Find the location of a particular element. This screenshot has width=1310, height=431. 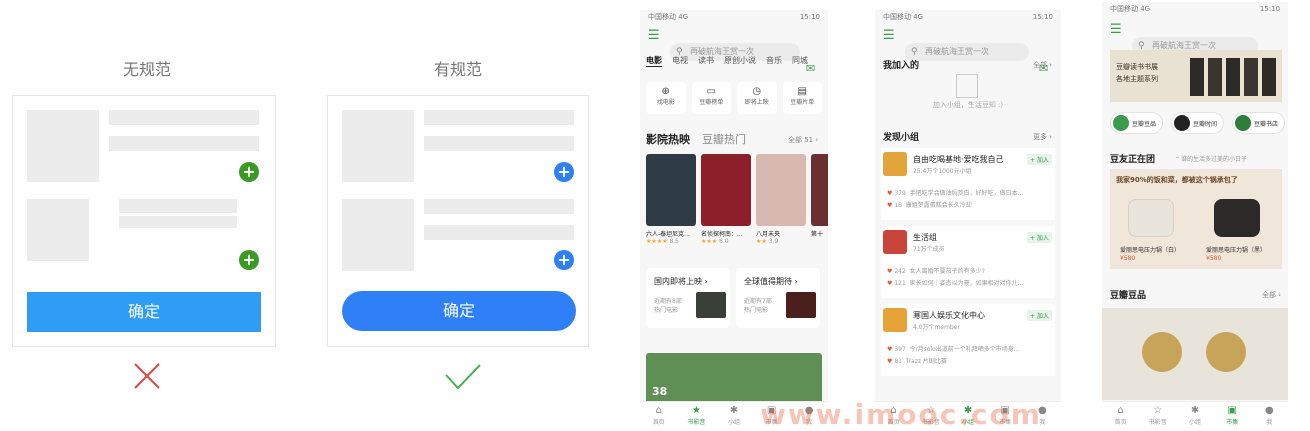

card-title: 全球值得期待 › is located at coordinates (771, 281).